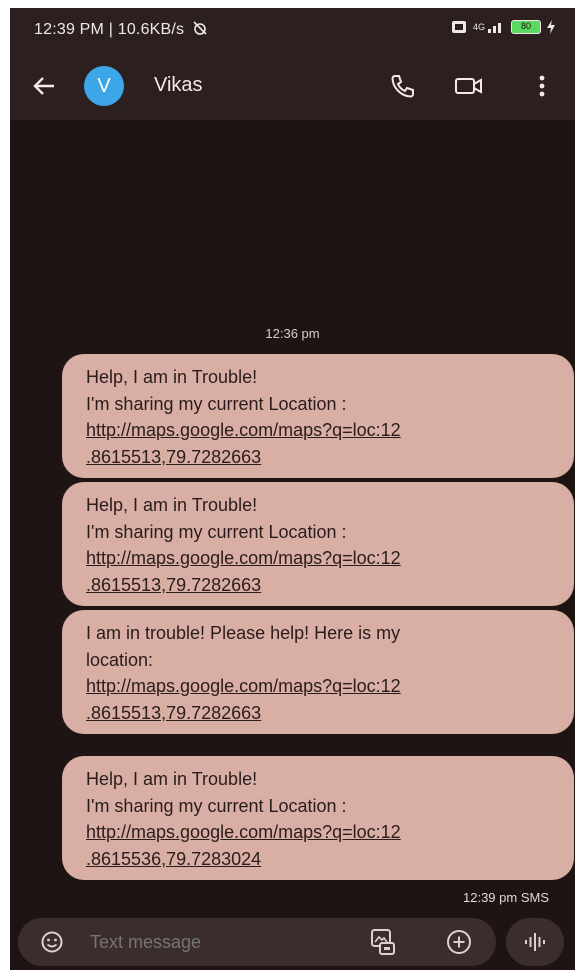  Describe the element at coordinates (178, 85) in the screenshot. I see `contact-name: Vikas` at that location.